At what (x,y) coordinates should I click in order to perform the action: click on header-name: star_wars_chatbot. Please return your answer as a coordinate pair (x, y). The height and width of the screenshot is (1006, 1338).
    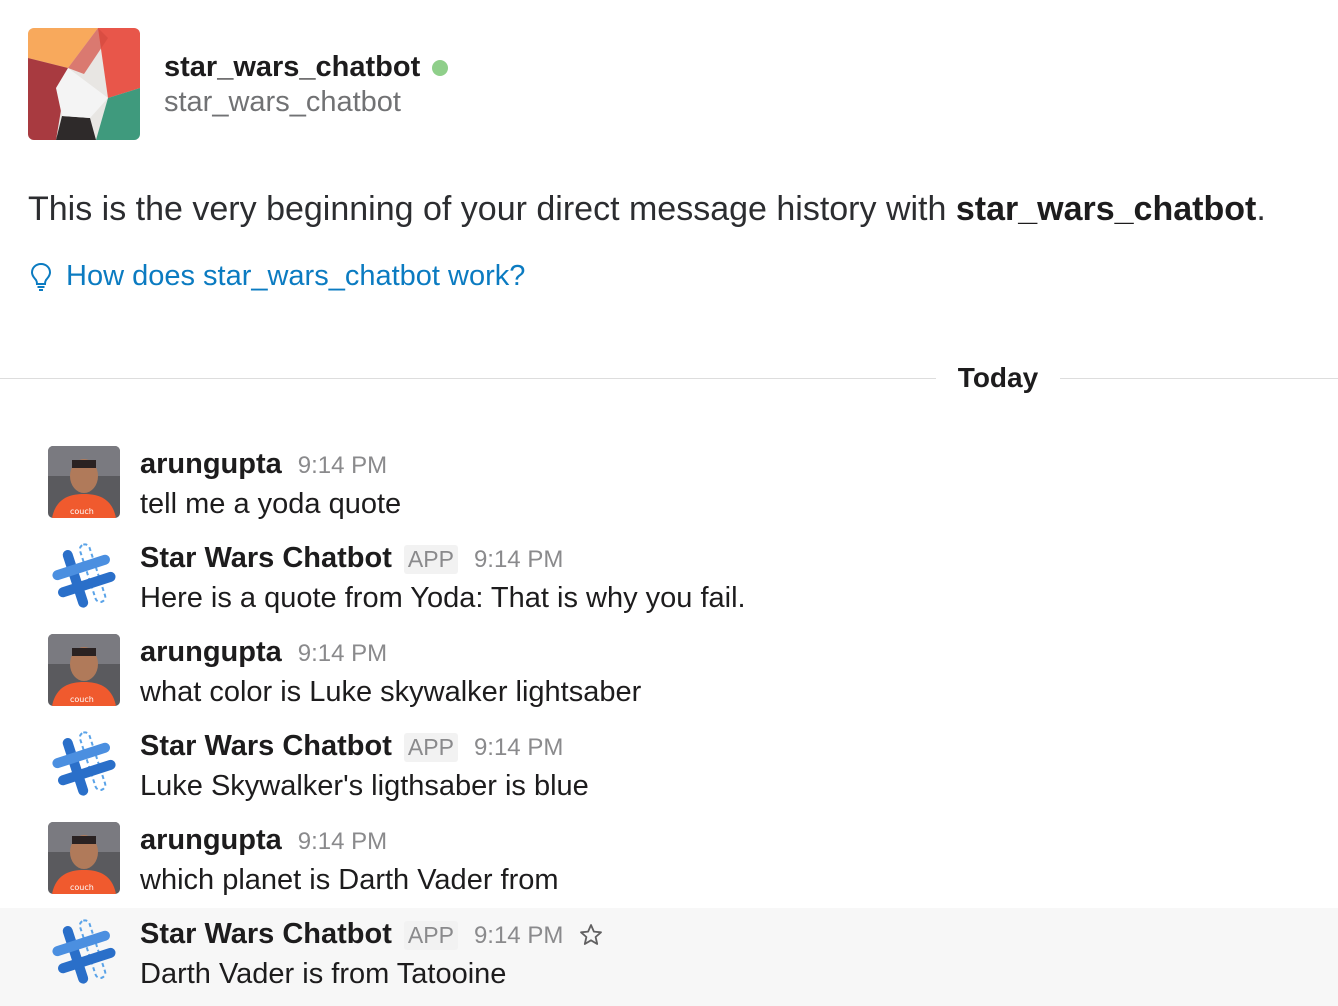
    Looking at the image, I should click on (292, 67).